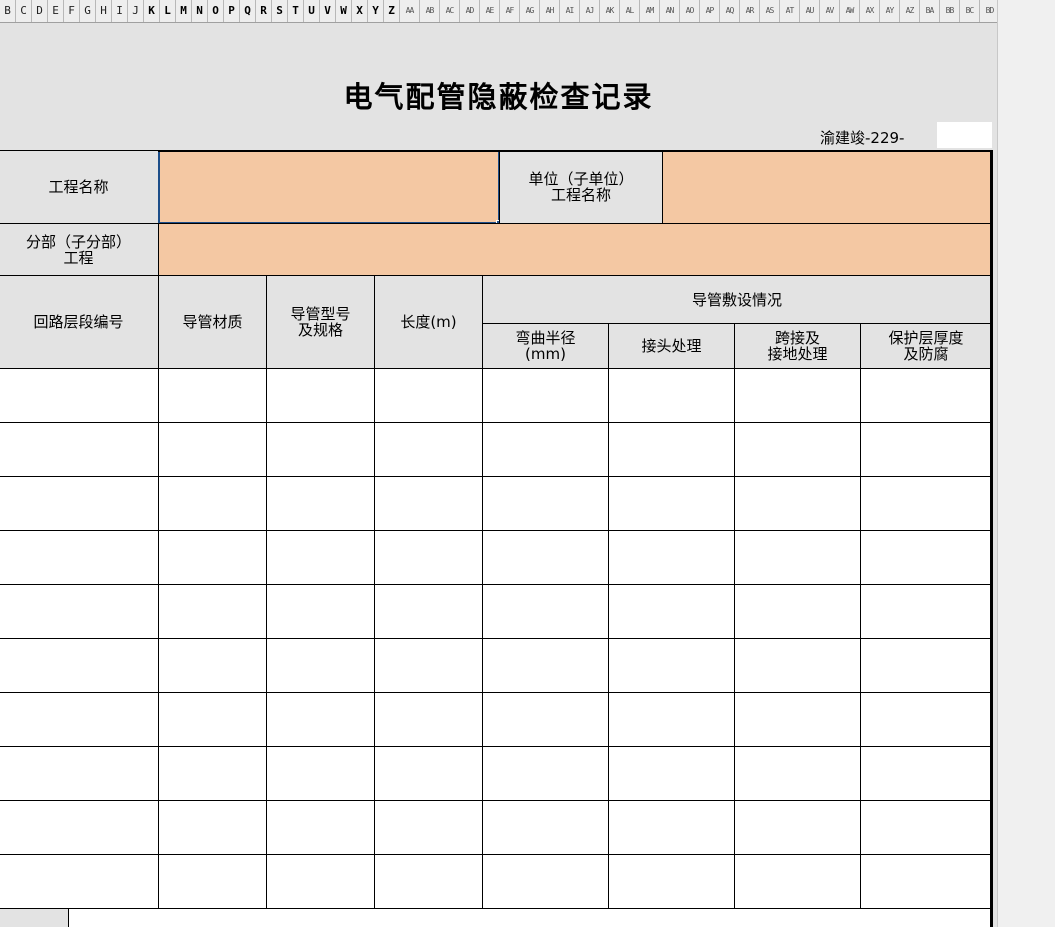 This screenshot has height=927, width=1055. What do you see at coordinates (827, 187) in the screenshot?
I see `unit-project-input` at bounding box center [827, 187].